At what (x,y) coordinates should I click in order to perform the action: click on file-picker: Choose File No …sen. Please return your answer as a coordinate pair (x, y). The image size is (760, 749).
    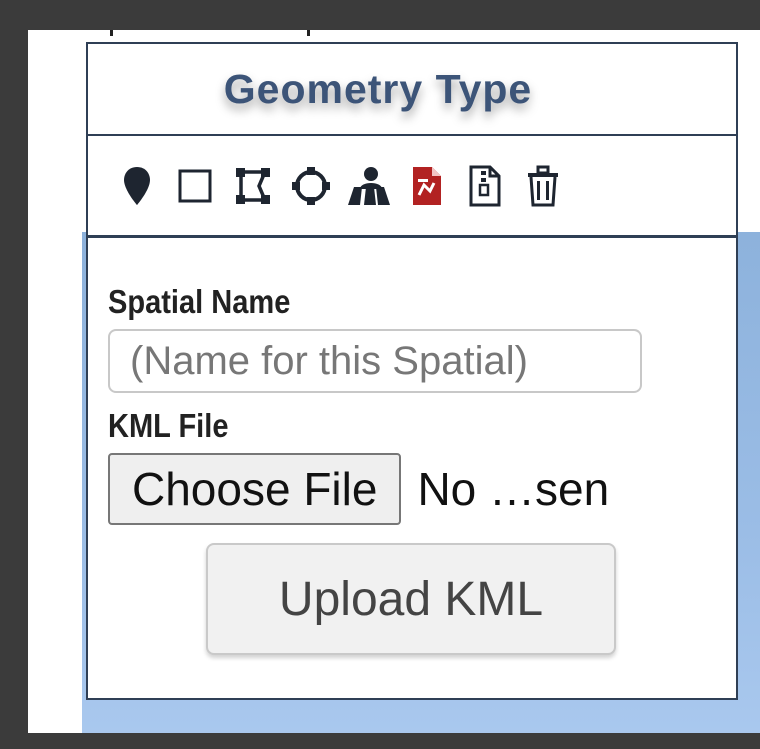
    Looking at the image, I should click on (422, 489).